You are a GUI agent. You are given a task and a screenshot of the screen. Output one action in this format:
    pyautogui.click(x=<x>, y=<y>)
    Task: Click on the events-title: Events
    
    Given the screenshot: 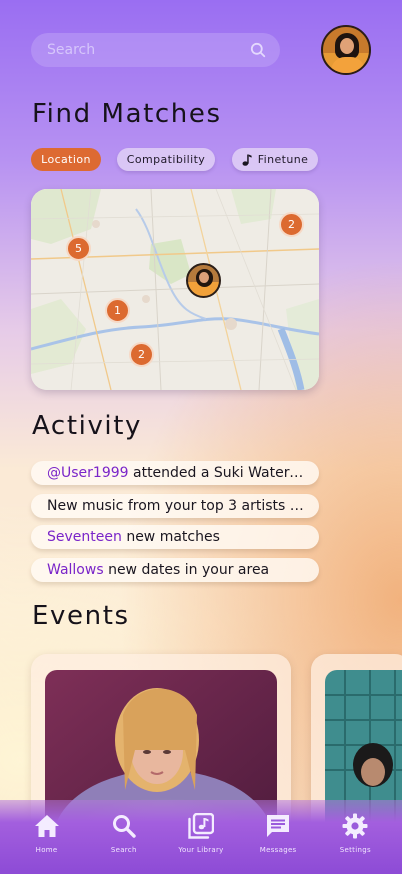 What is the action you would take?
    pyautogui.click(x=81, y=616)
    